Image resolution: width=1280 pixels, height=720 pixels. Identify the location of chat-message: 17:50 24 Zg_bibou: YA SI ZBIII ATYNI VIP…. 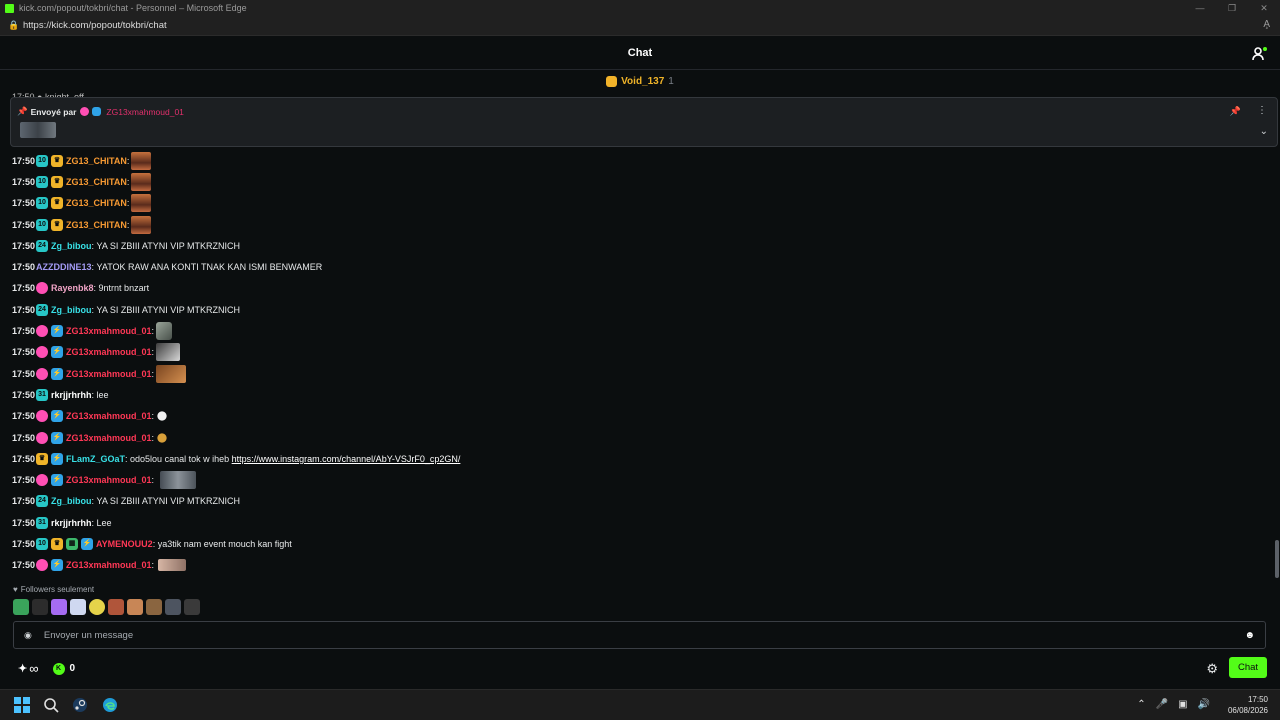
(126, 309).